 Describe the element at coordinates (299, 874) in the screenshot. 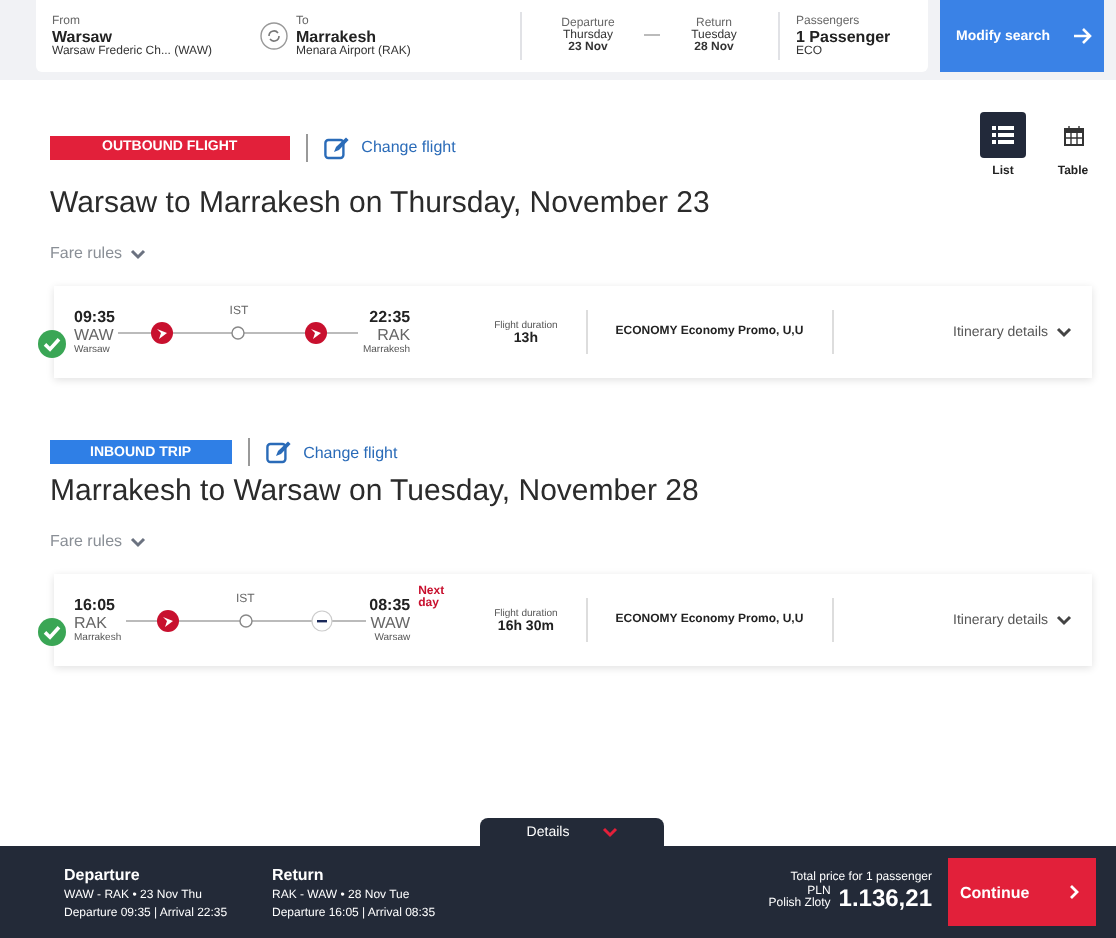

I see `leg-title: Return` at that location.